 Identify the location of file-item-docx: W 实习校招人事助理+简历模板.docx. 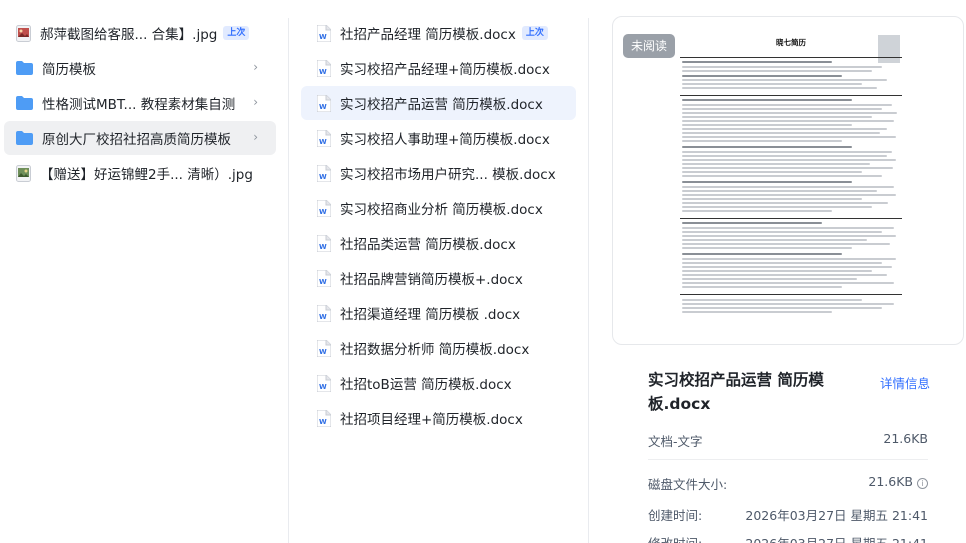
(438, 138).